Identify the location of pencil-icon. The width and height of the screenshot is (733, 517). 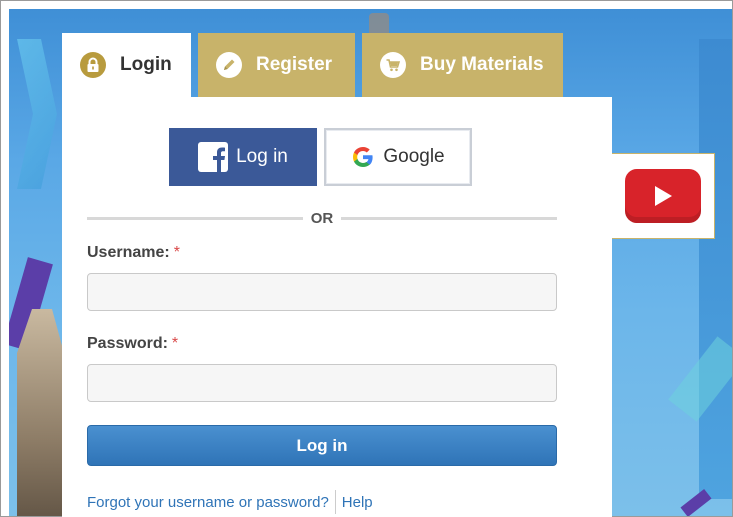
(229, 65).